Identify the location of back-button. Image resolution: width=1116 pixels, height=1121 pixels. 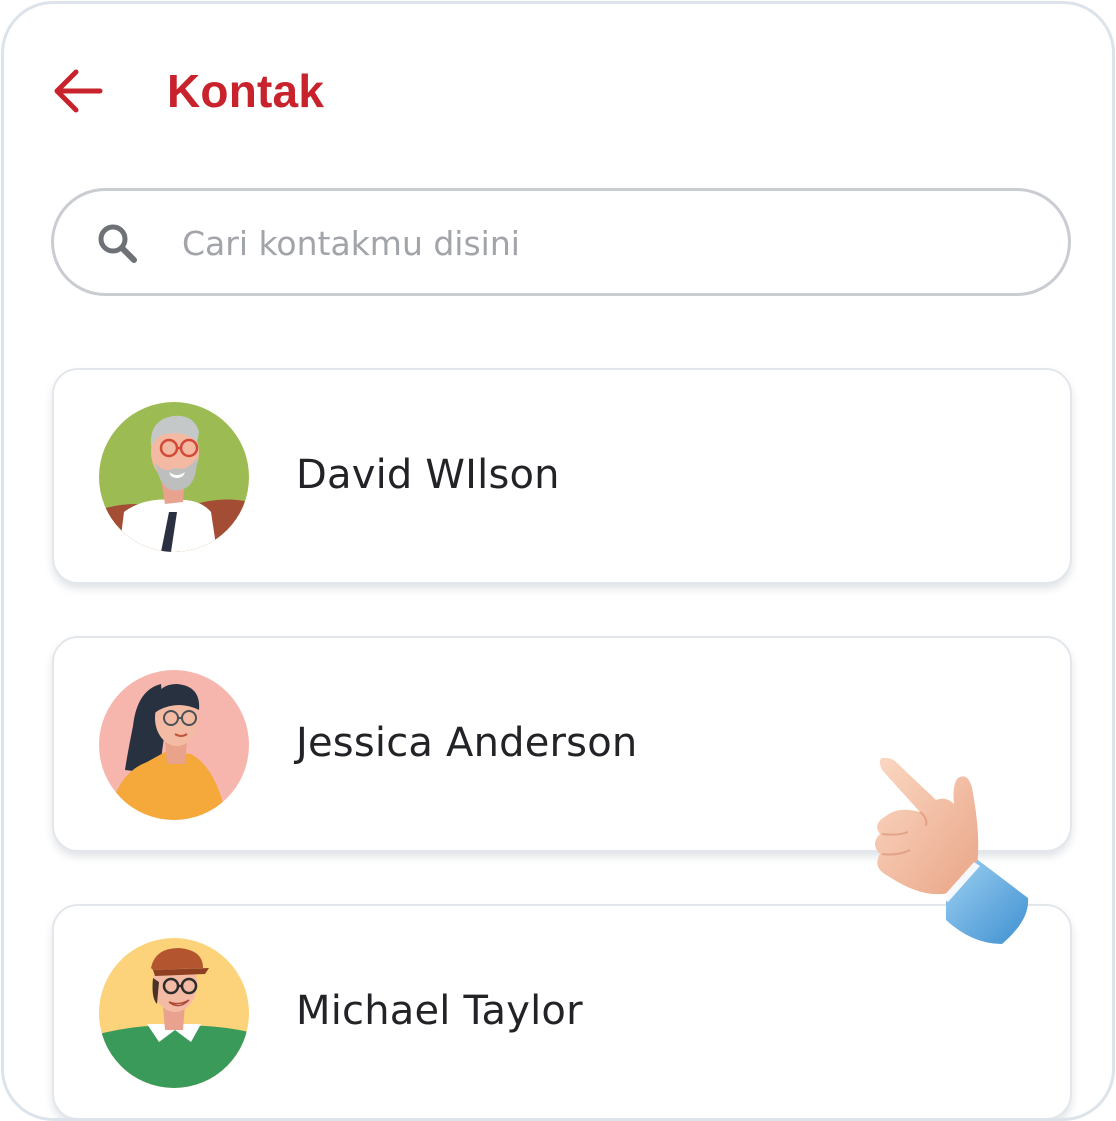
(79, 91).